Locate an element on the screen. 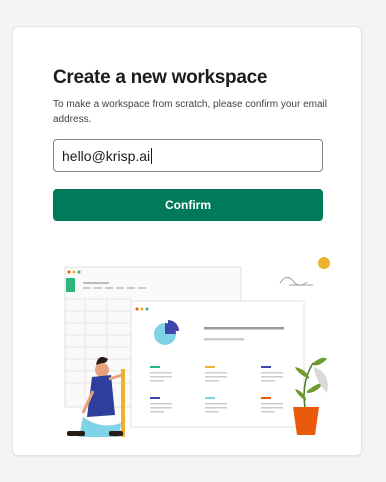 Image resolution: width=386 pixels, height=482 pixels. email-field: hello@krisp.ai is located at coordinates (188, 155).